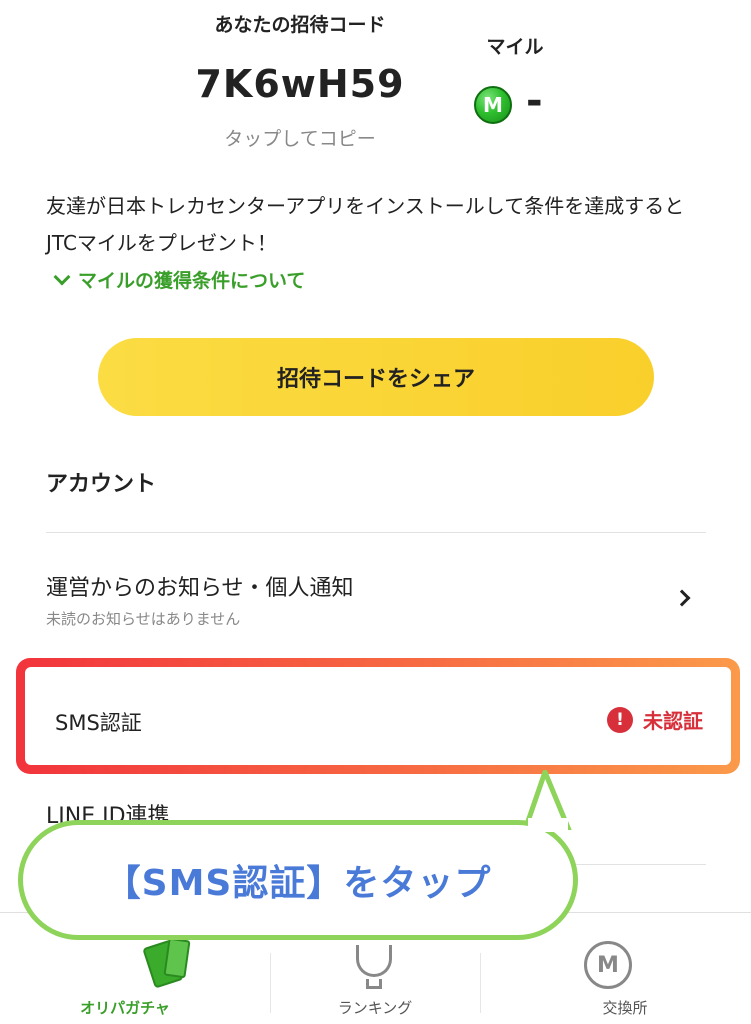 The width and height of the screenshot is (751, 1024). Describe the element at coordinates (534, 101) in the screenshot. I see `mile-value: -` at that location.